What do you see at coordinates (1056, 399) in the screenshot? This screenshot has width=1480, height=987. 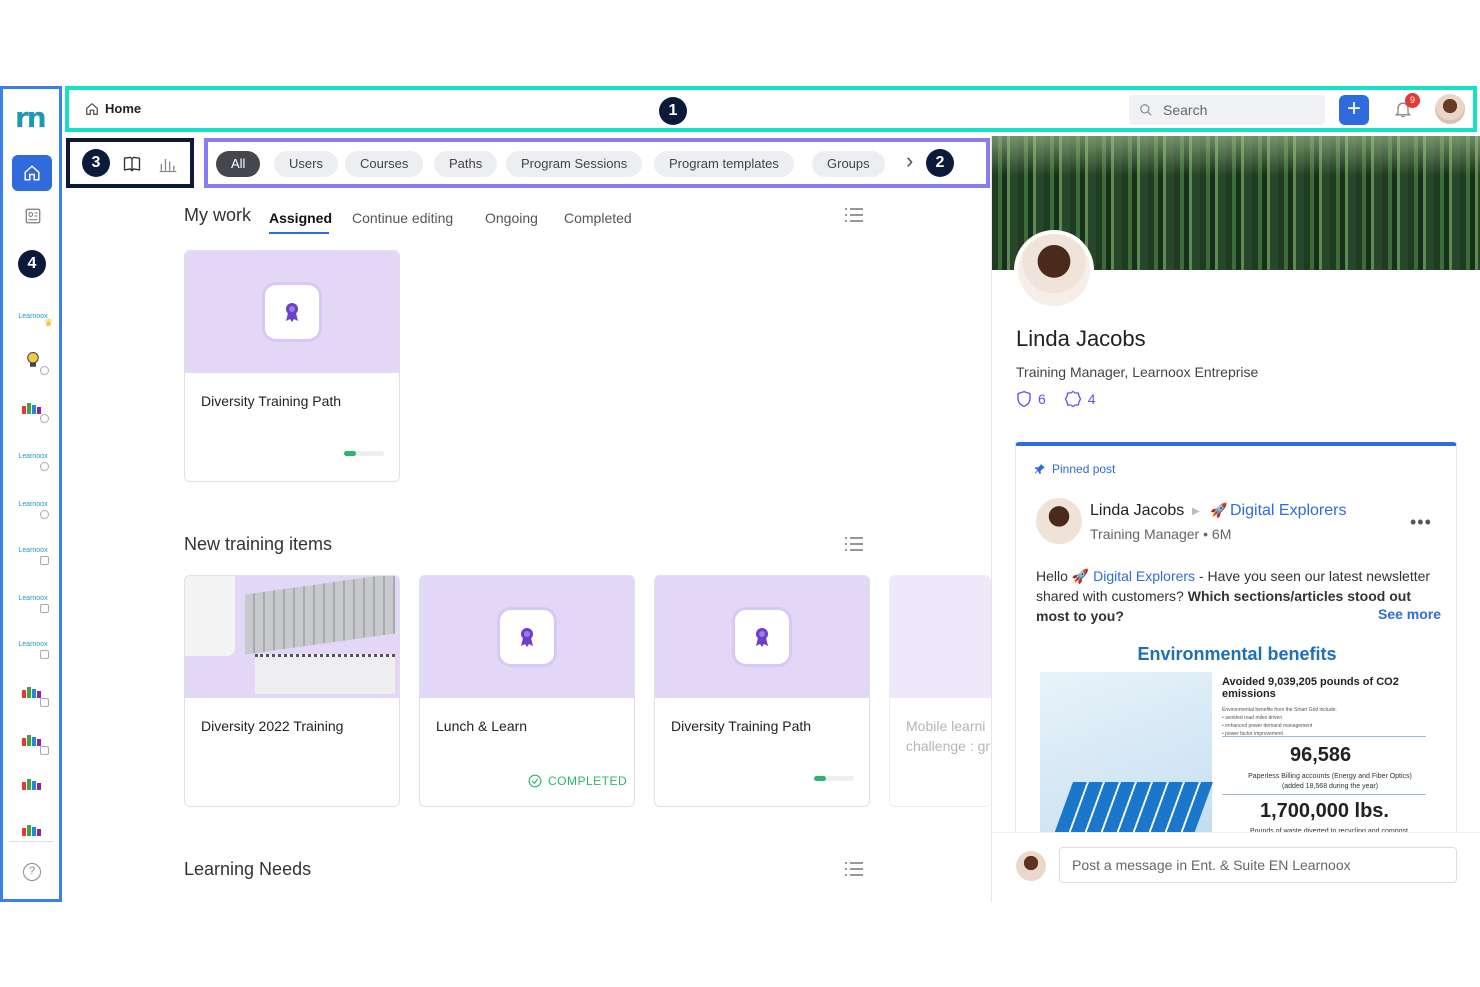 I see `profile-stats: 6 4` at bounding box center [1056, 399].